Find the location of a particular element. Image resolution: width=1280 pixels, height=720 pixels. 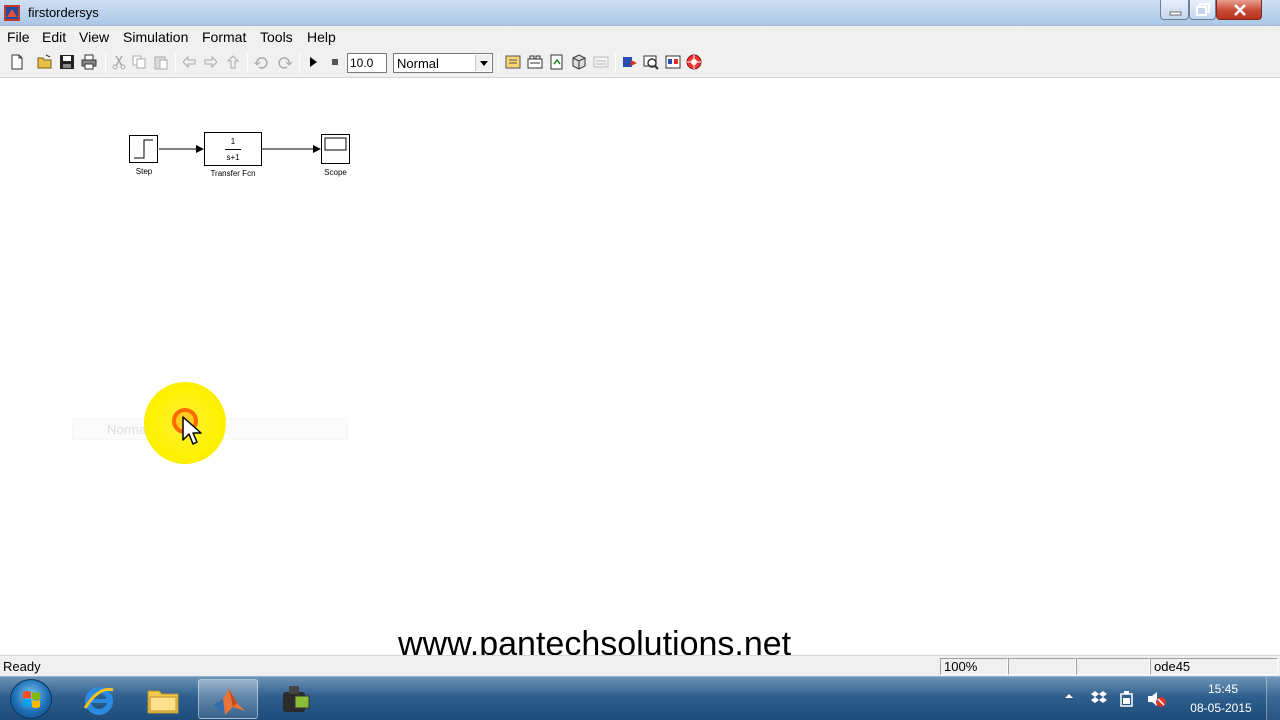

windows-logo-icon is located at coordinates (31, 699).